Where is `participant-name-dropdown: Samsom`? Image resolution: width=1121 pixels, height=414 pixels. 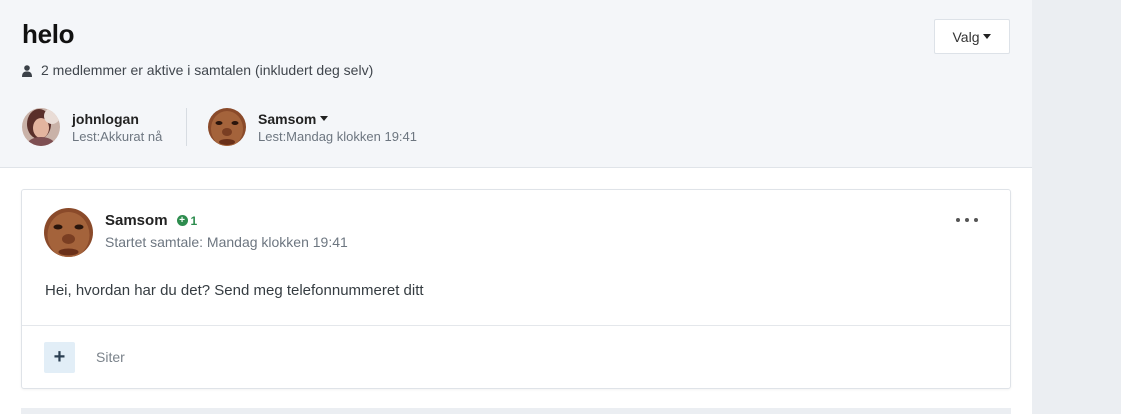 participant-name-dropdown: Samsom is located at coordinates (337, 119).